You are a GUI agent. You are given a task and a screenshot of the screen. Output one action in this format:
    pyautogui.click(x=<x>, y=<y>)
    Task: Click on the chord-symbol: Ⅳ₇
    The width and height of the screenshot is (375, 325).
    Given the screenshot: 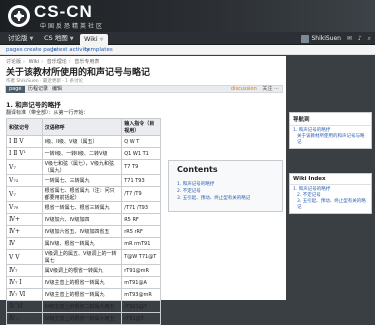 What is the action you would take?
    pyautogui.click(x=24, y=270)
    